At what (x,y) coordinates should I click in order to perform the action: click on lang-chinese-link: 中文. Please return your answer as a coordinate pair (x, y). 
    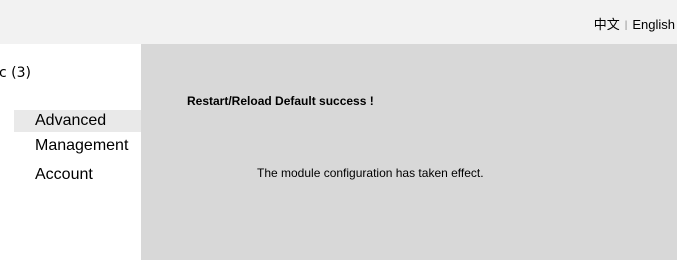
    Looking at the image, I should click on (607, 24).